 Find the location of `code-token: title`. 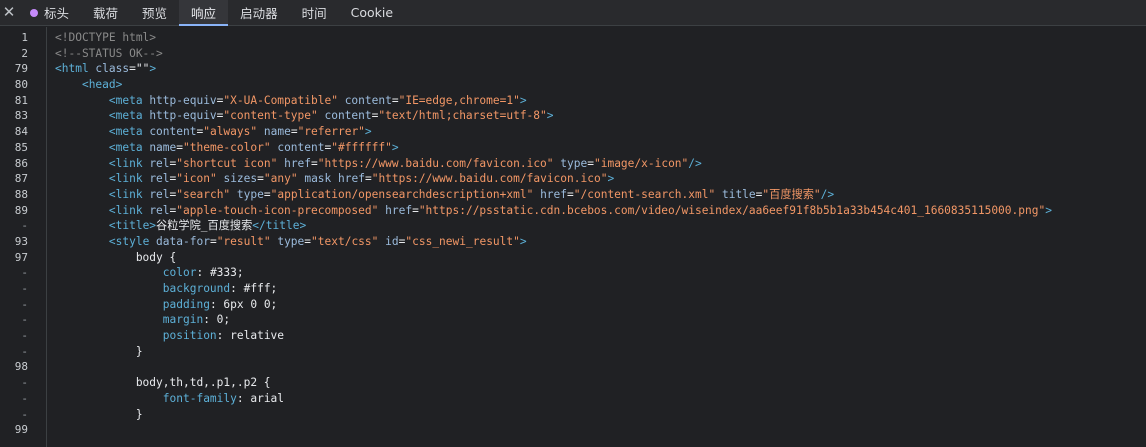

code-token: title is located at coordinates (738, 194).